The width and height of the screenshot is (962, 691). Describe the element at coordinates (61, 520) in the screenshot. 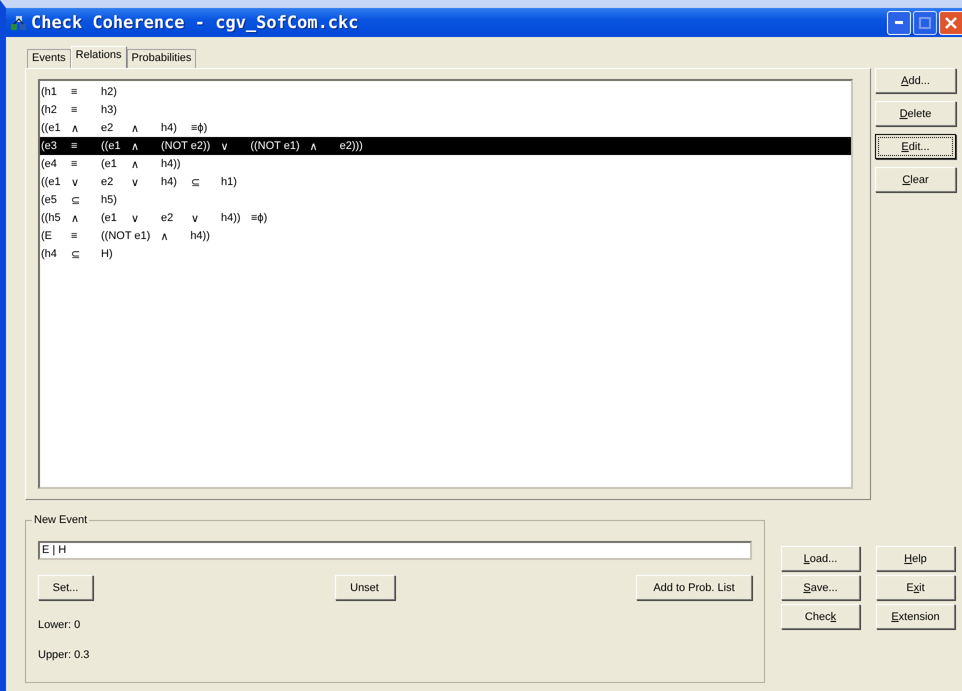

I see `group-label: New Event` at that location.